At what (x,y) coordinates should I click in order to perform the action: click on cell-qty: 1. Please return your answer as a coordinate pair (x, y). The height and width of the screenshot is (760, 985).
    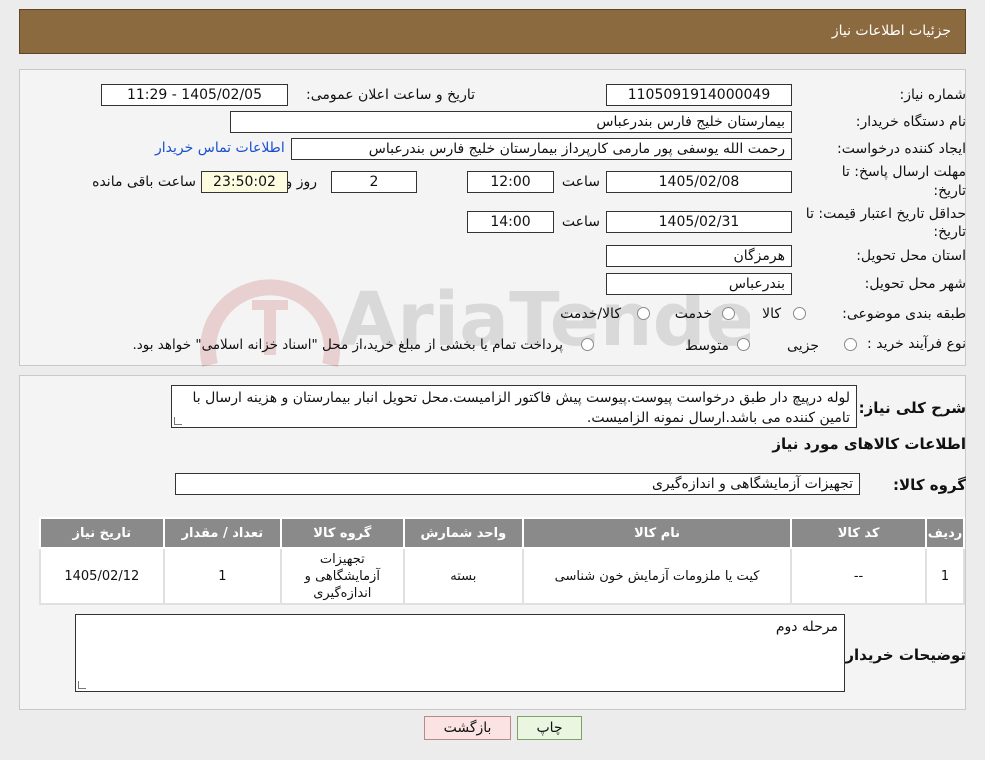
    Looking at the image, I should click on (222, 576).